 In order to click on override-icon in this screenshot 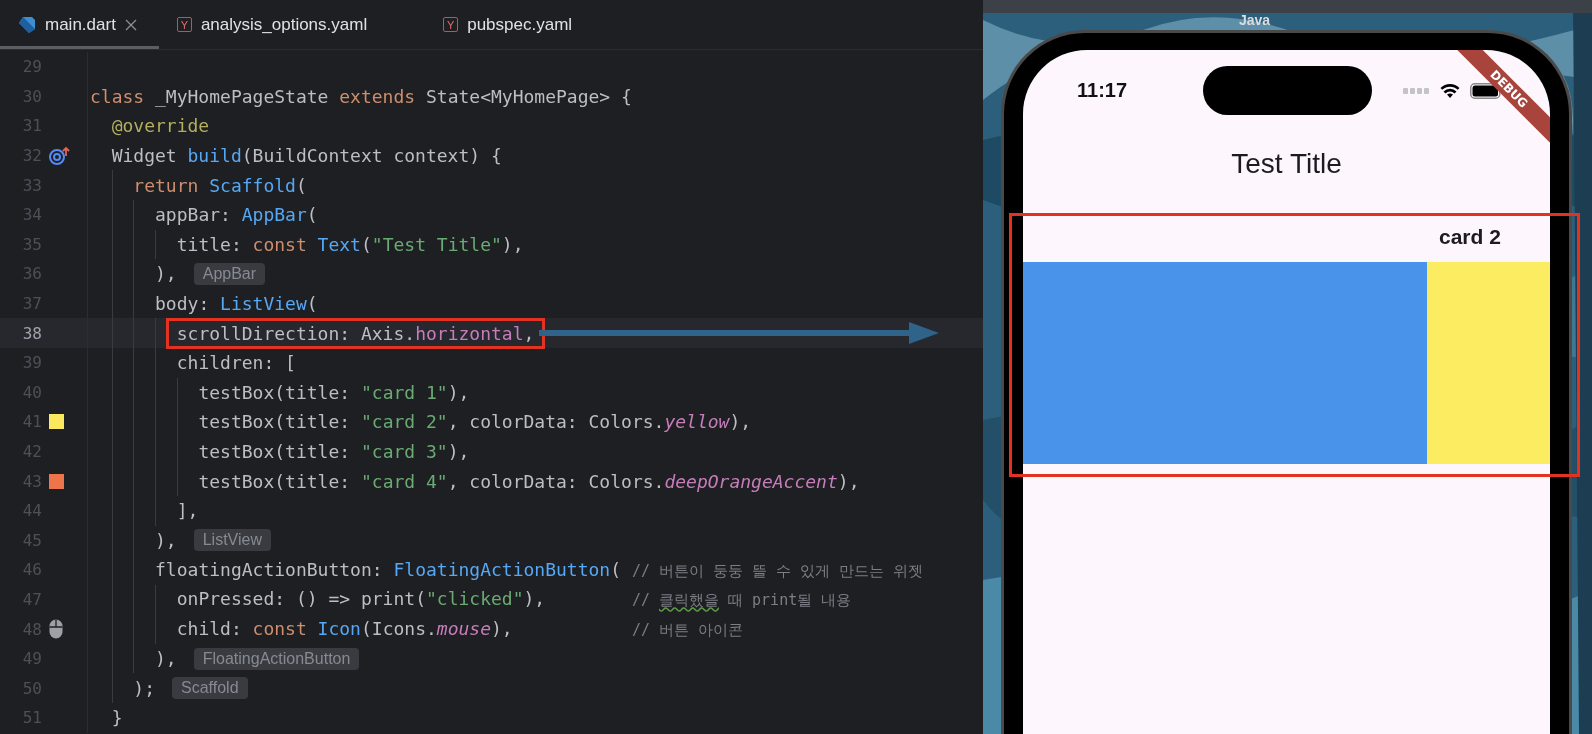, I will do `click(60, 155)`.